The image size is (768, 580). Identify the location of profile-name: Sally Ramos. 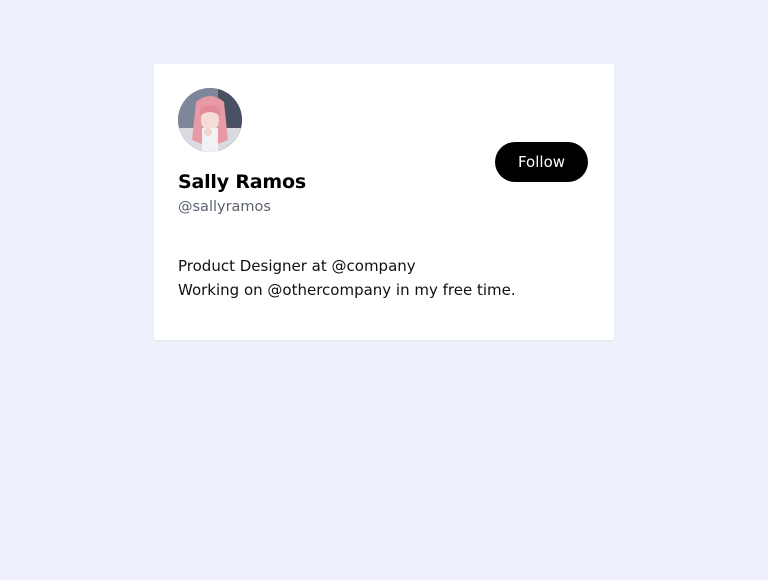
(242, 182).